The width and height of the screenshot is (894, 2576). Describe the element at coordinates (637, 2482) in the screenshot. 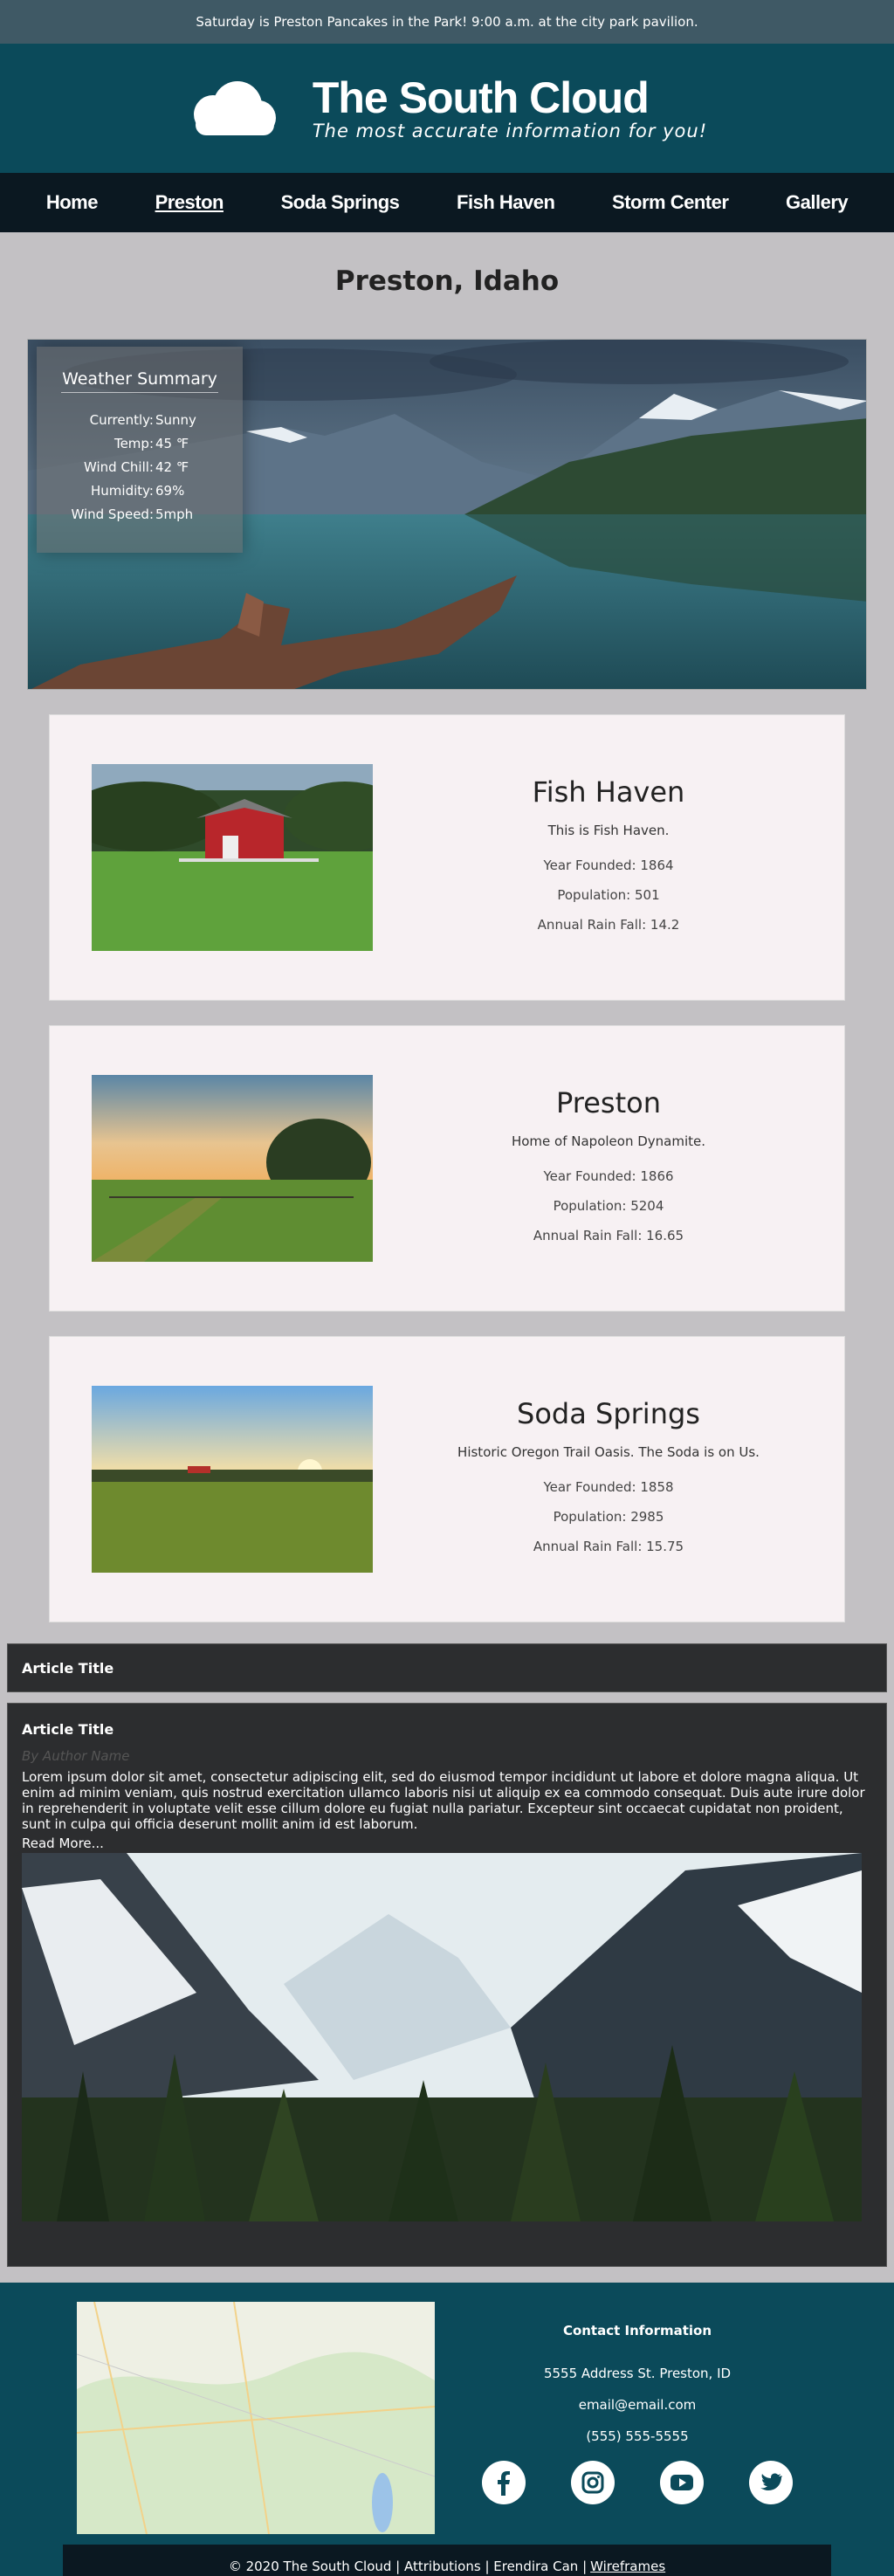

I see `social-links` at that location.